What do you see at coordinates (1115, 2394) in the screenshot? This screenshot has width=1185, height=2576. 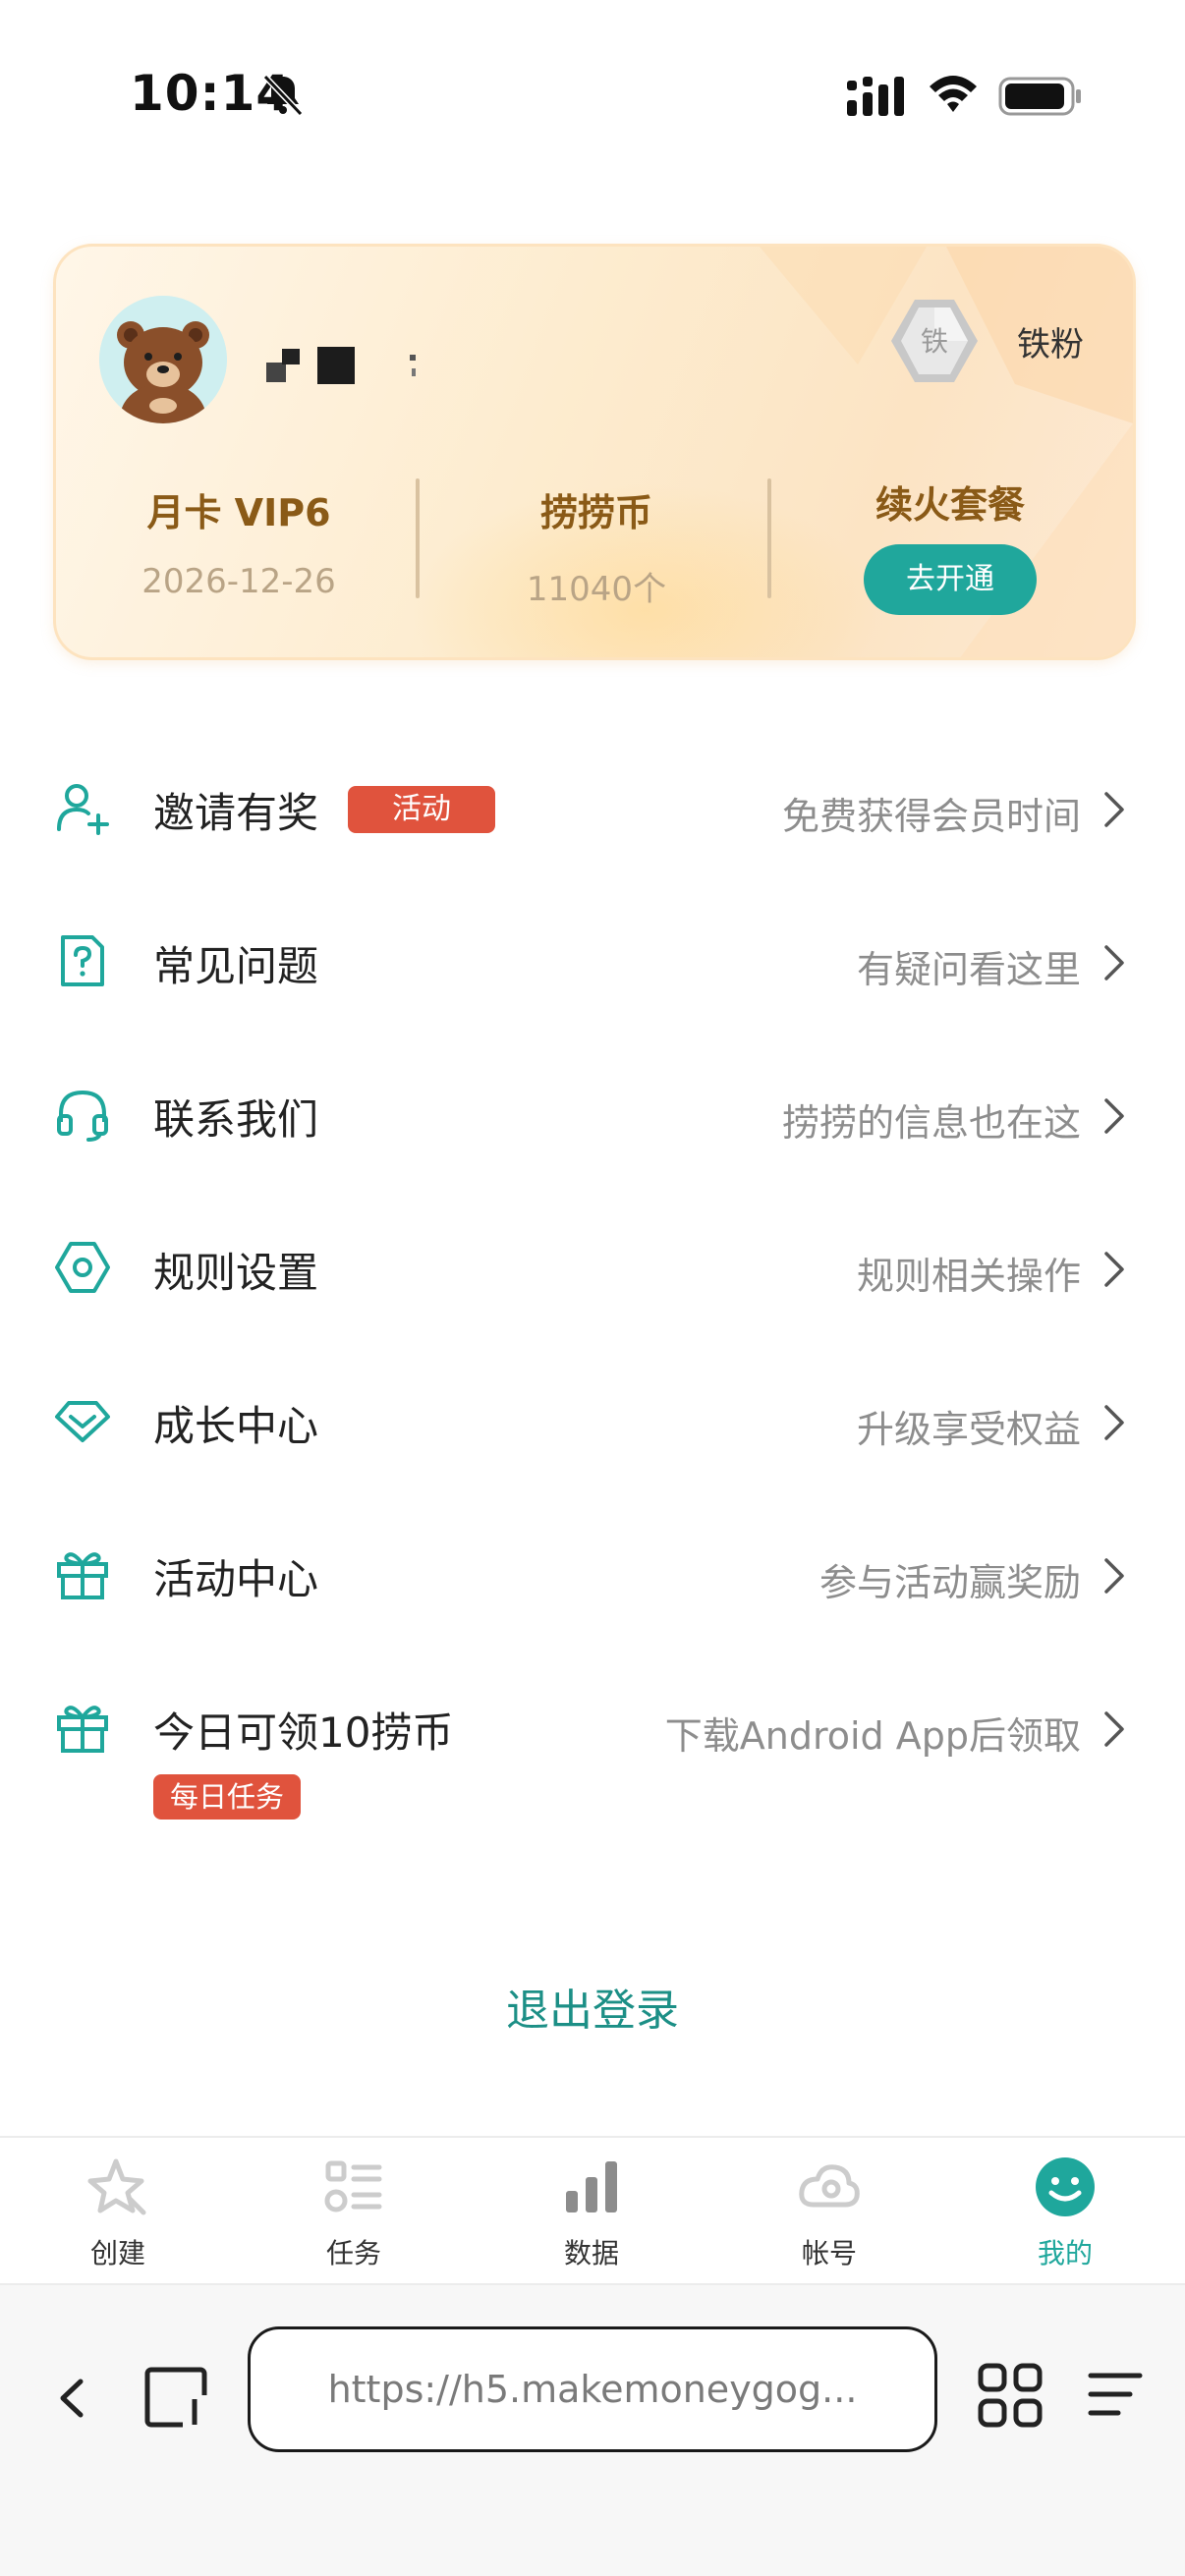 I see `menu-icon` at bounding box center [1115, 2394].